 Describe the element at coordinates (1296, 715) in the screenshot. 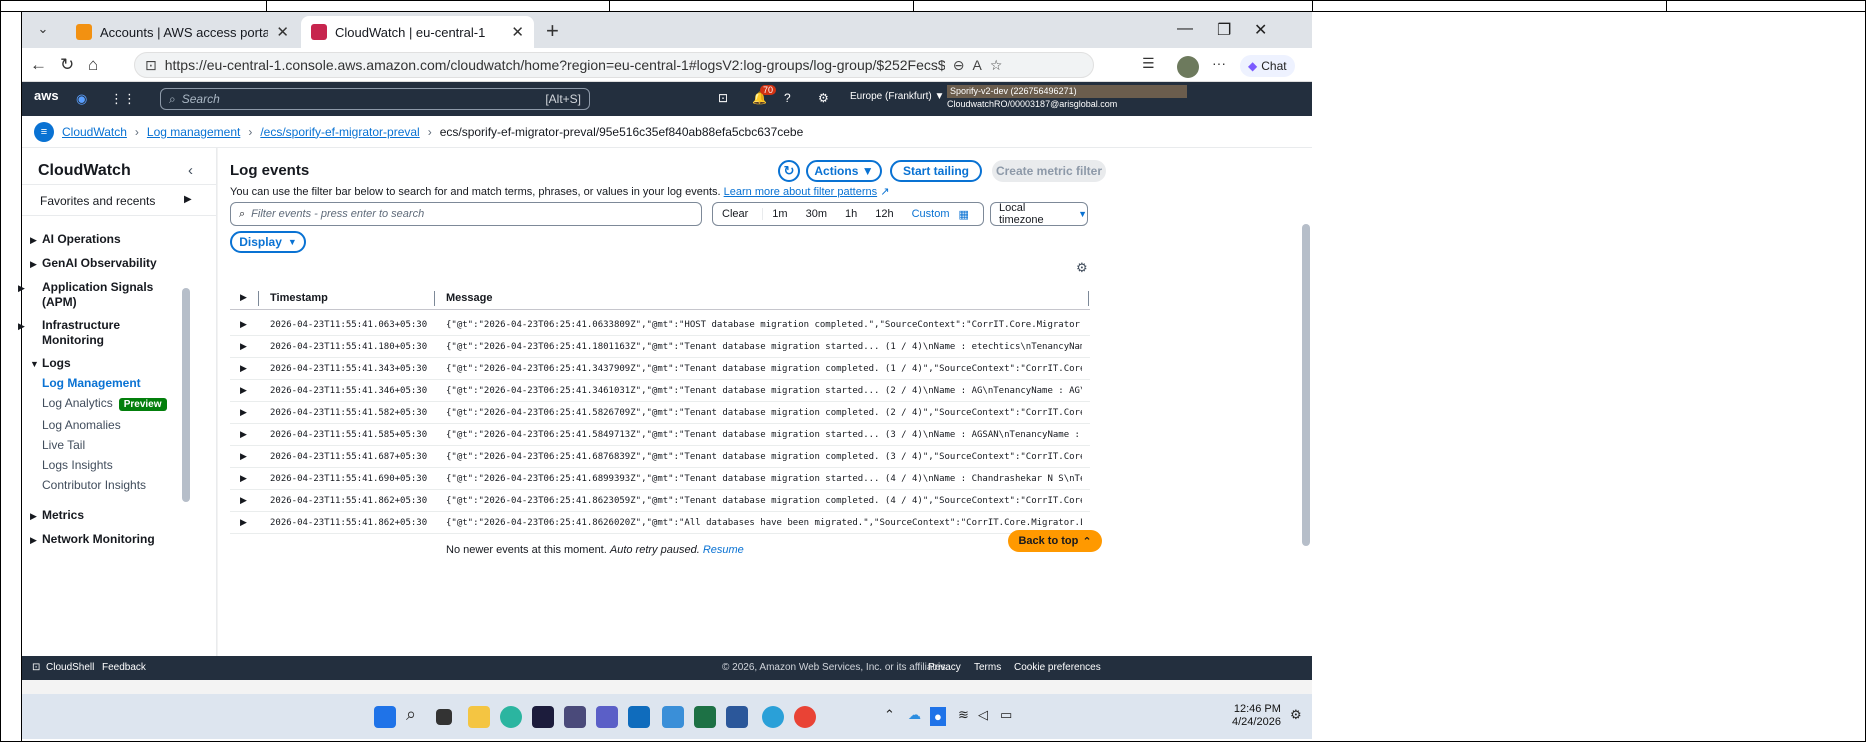

I see `notifications-icon: ⚙` at that location.